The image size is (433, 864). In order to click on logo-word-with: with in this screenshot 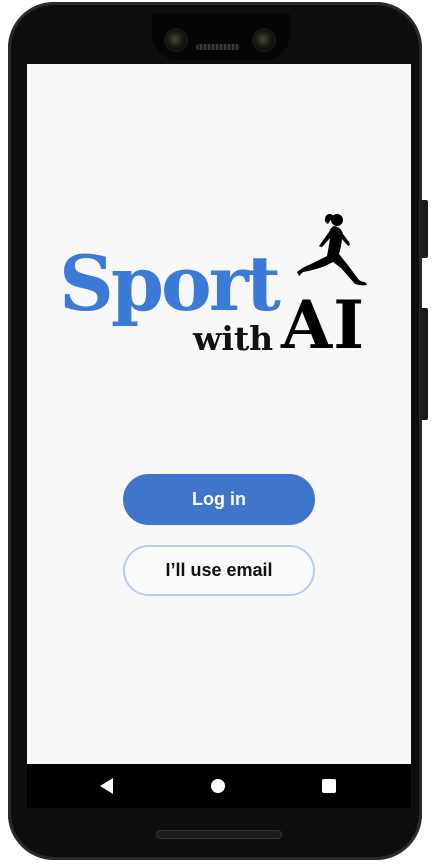, I will do `click(233, 338)`.